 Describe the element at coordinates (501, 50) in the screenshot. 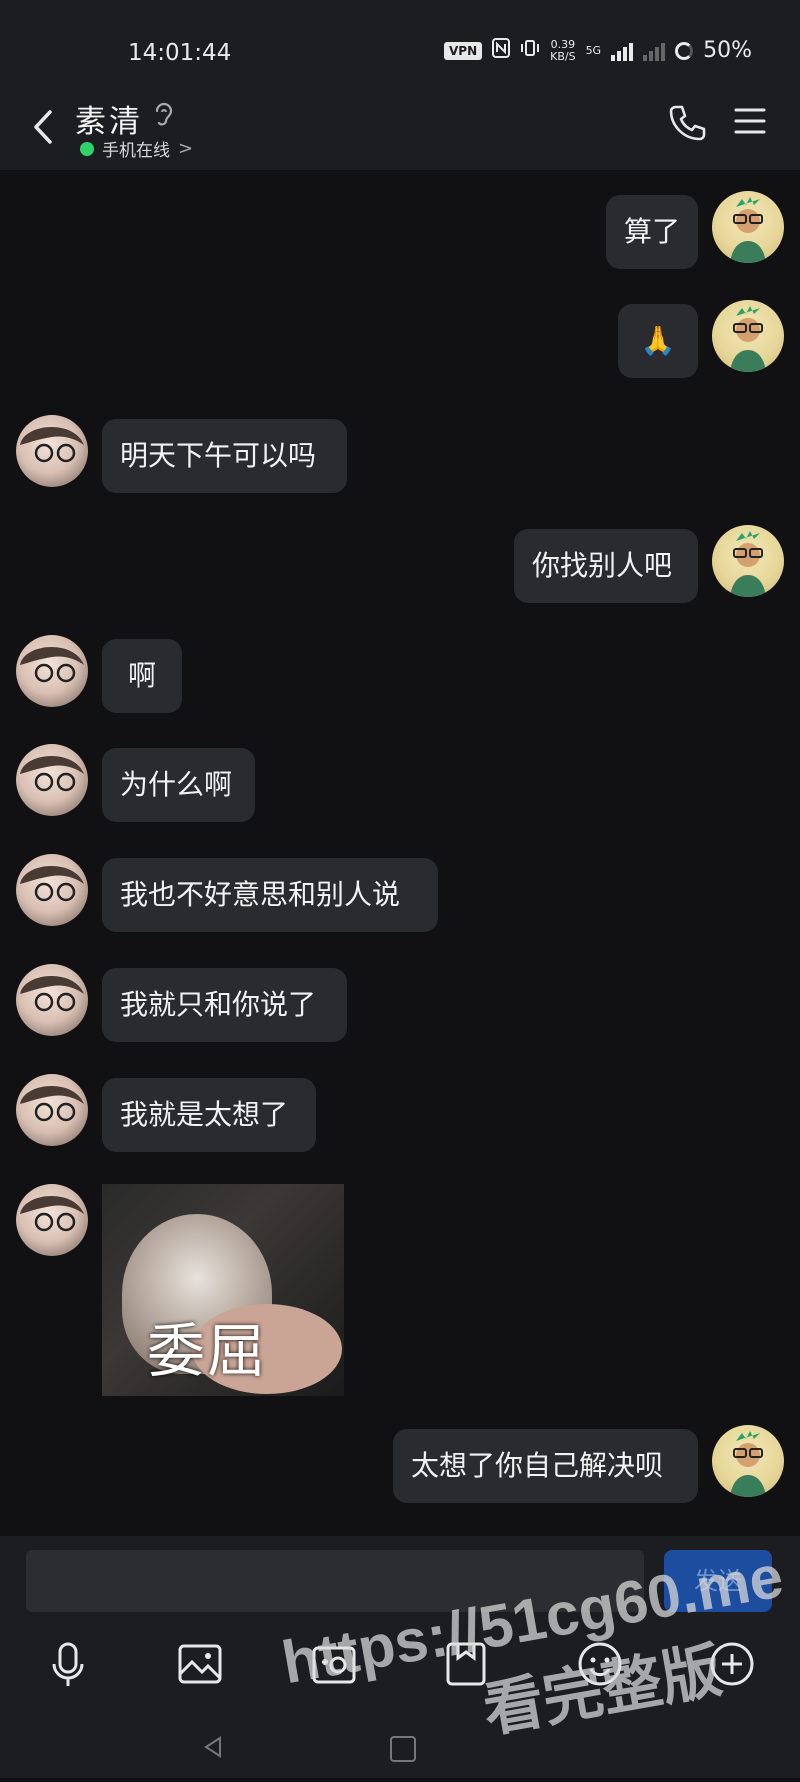

I see `nfc-icon` at that location.